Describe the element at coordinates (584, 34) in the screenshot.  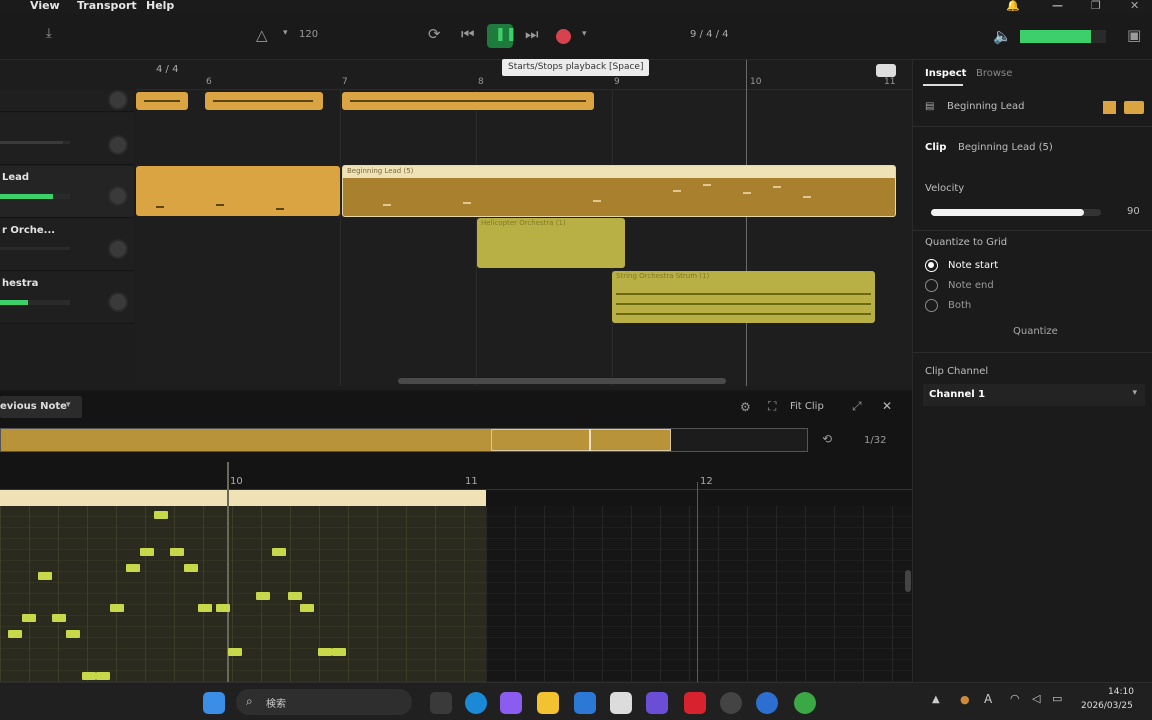
I see `record-options-chevron-icon: ▾` at that location.